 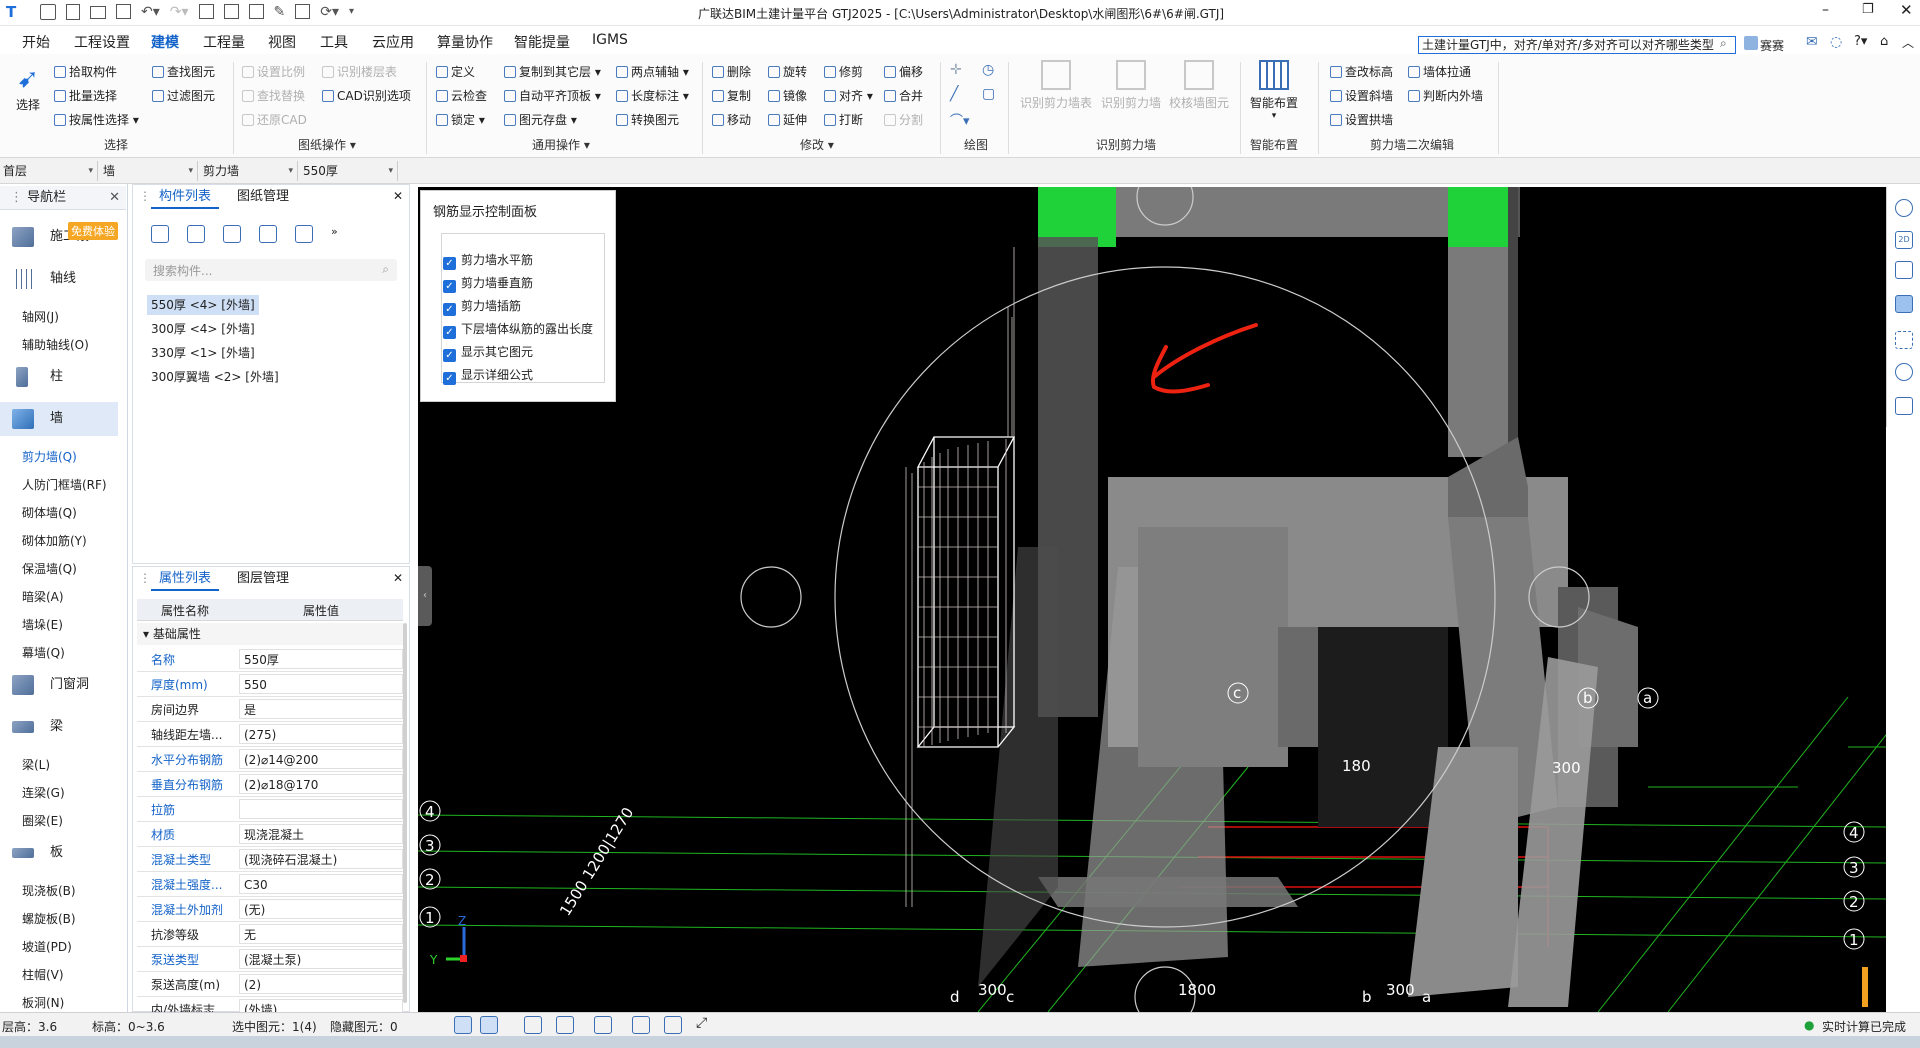 I want to click on panel-collapse-handle: ‹, so click(x=425, y=596).